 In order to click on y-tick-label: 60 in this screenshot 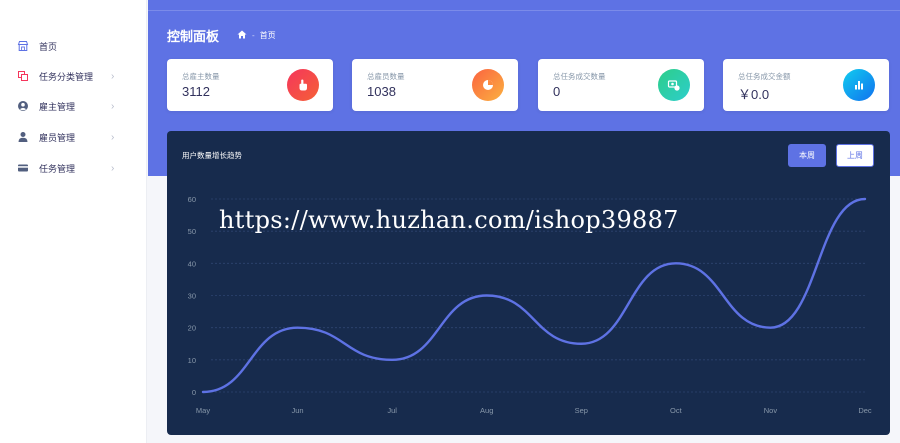, I will do `click(192, 199)`.